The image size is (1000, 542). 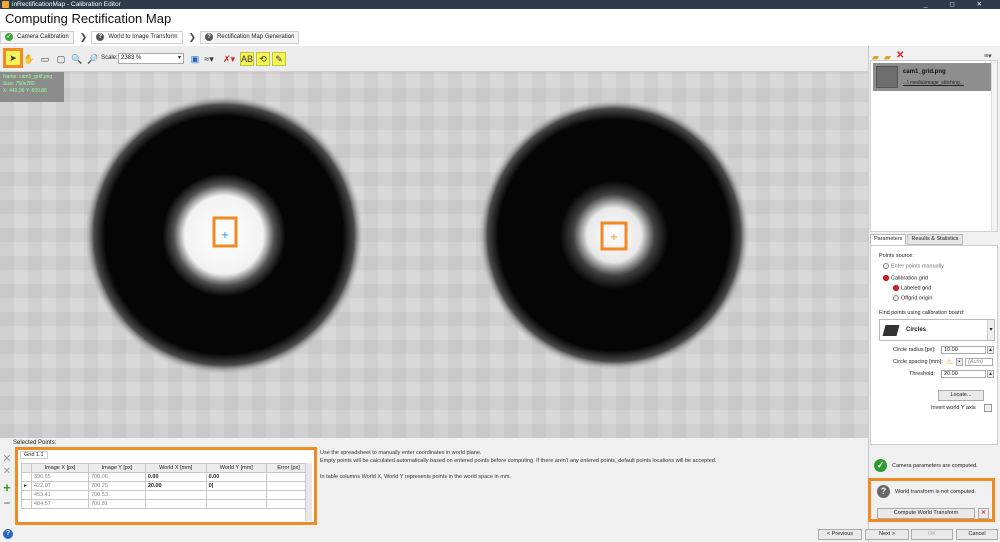 I want to click on radius-value: 10.00, so click(x=951, y=350).